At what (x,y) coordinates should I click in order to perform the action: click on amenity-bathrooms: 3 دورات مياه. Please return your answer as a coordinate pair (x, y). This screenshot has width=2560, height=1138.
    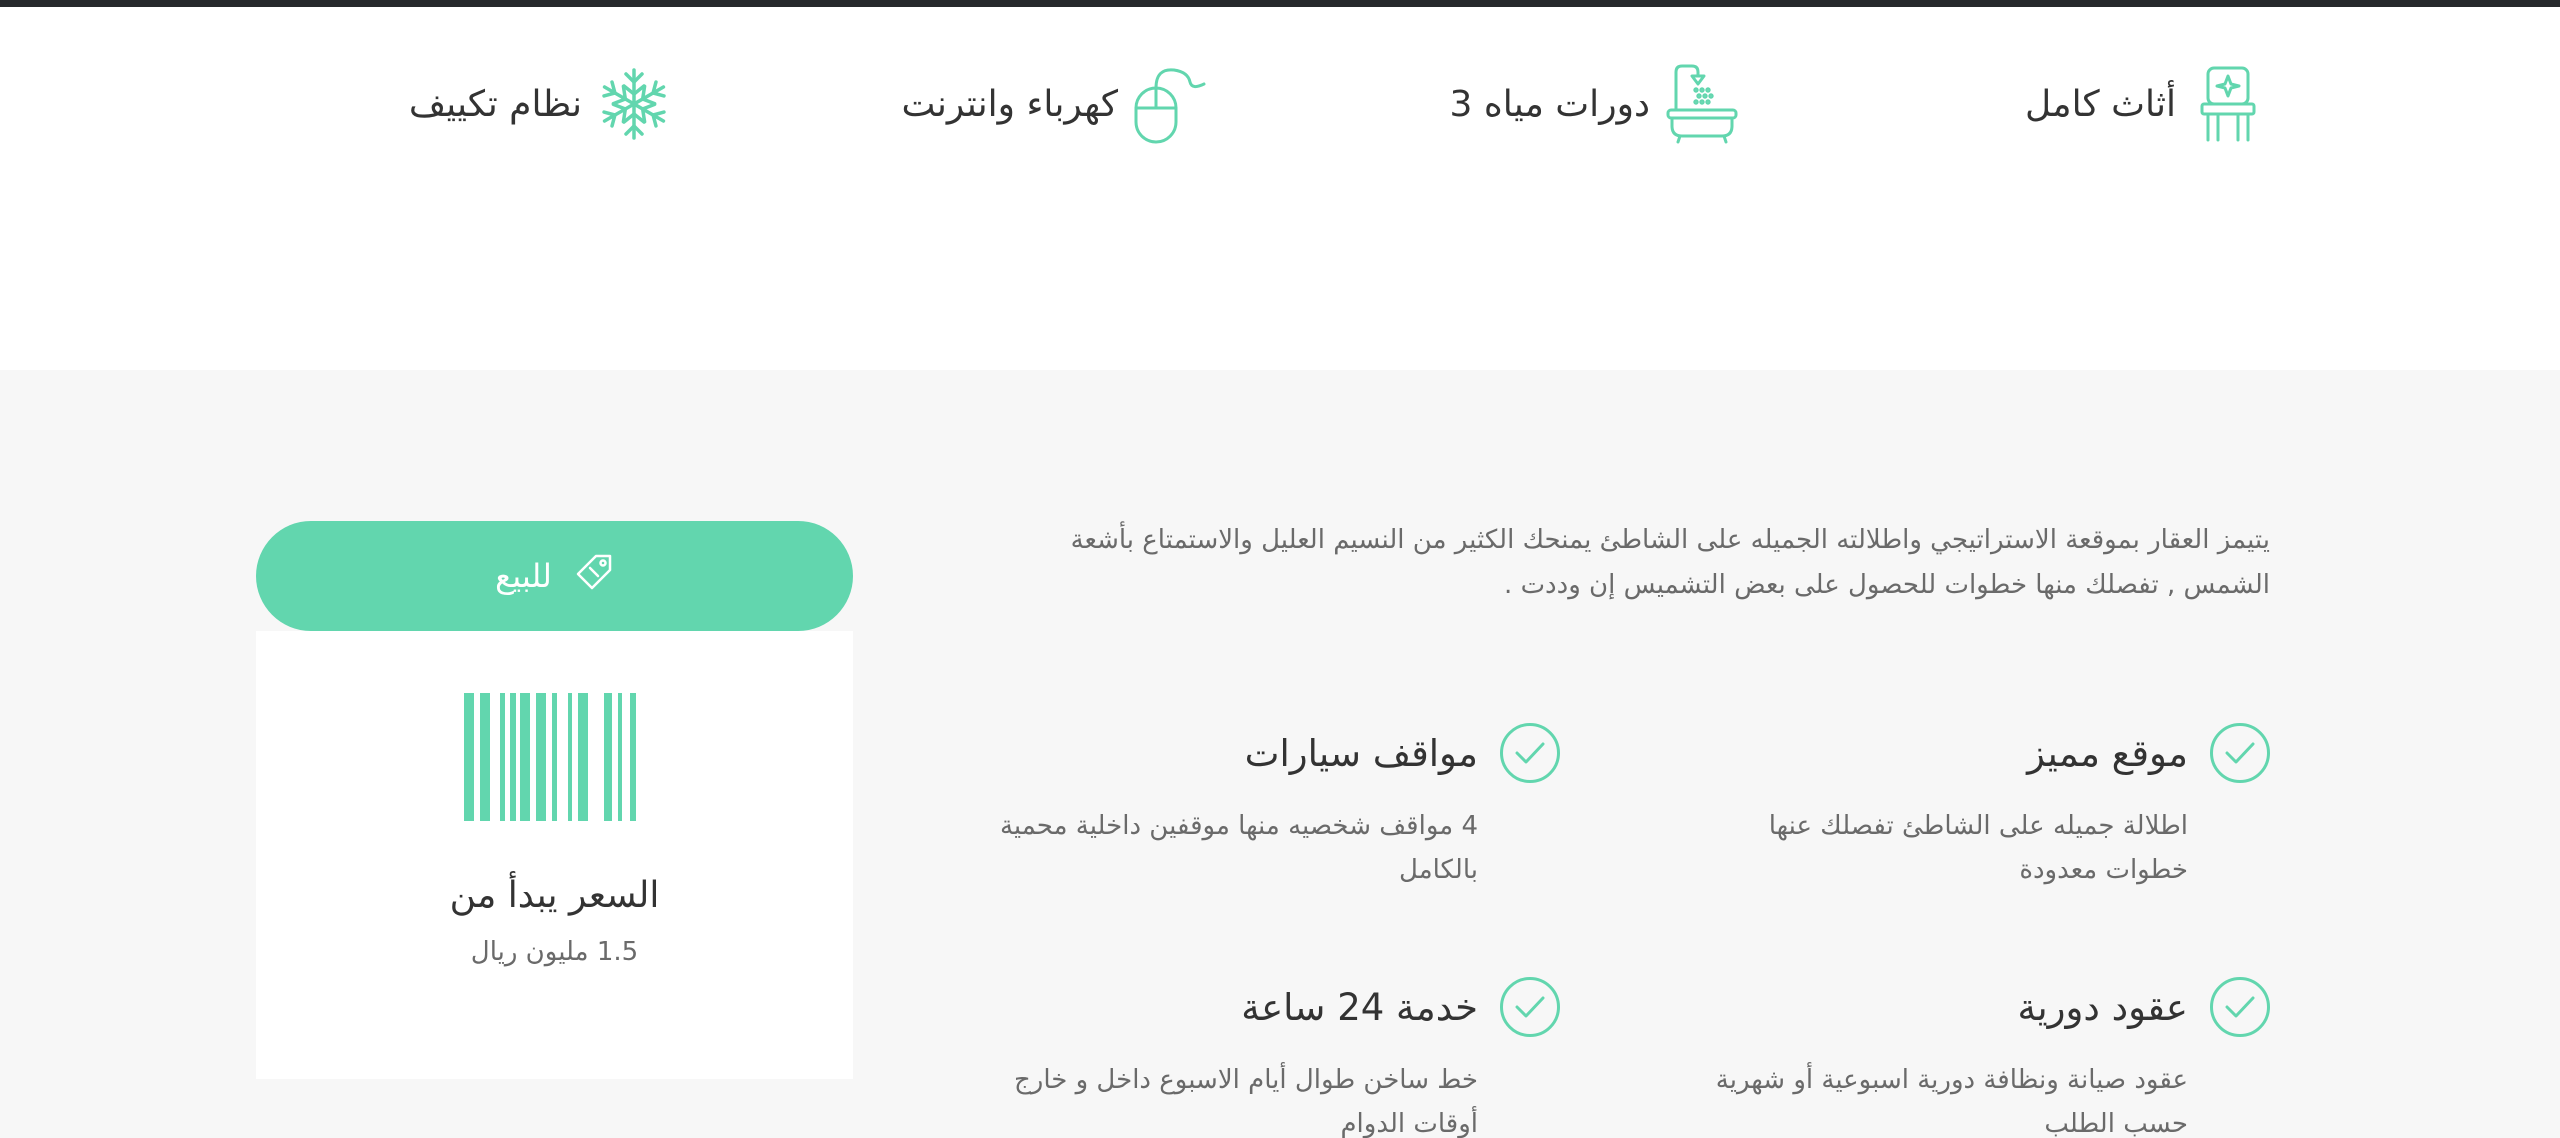
    Looking at the image, I should click on (1595, 104).